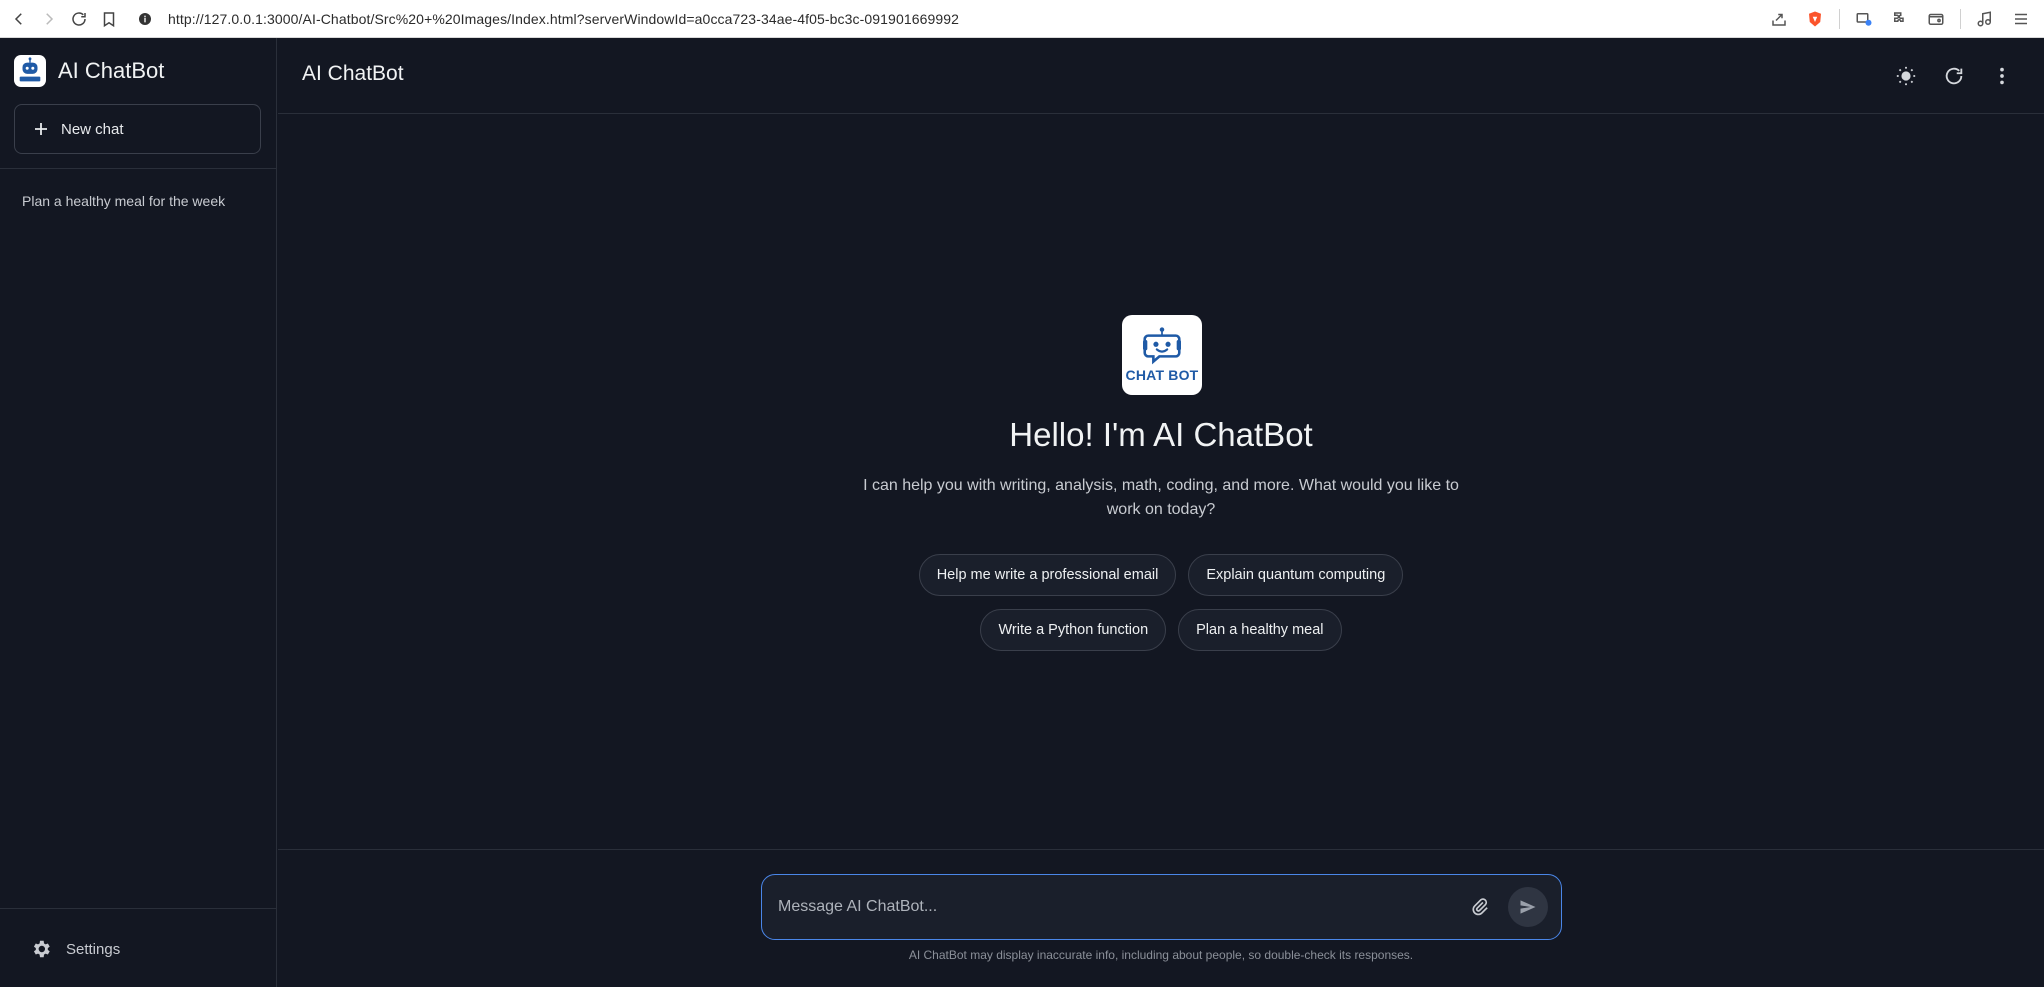 The image size is (2044, 987). What do you see at coordinates (1985, 19) in the screenshot?
I see `media-icon` at bounding box center [1985, 19].